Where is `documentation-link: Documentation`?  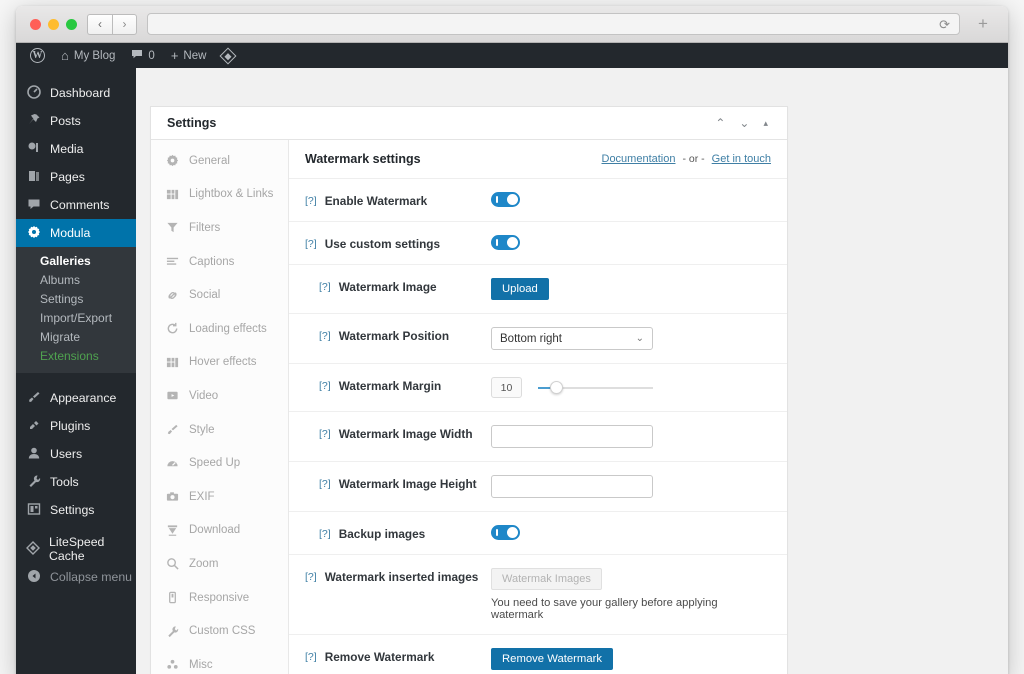
documentation-link: Documentation is located at coordinates (639, 159).